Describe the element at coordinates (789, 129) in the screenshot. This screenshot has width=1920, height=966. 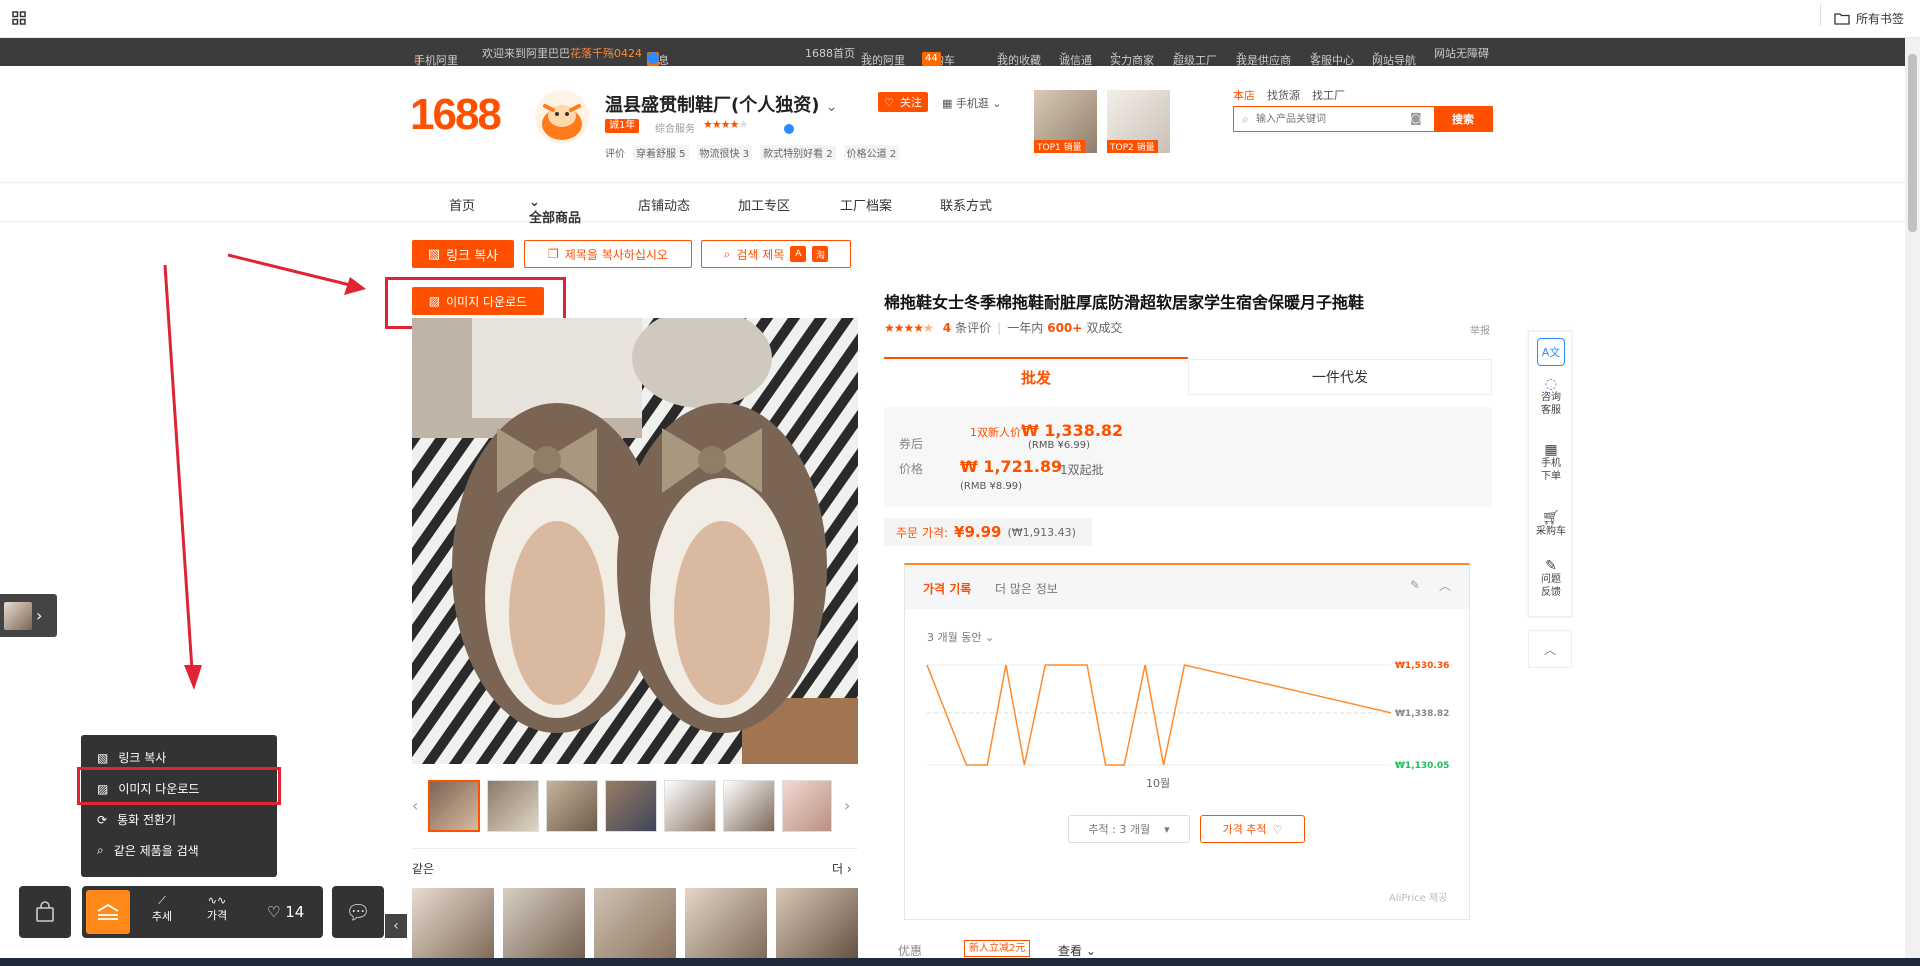
I see `wangwang-icon` at that location.